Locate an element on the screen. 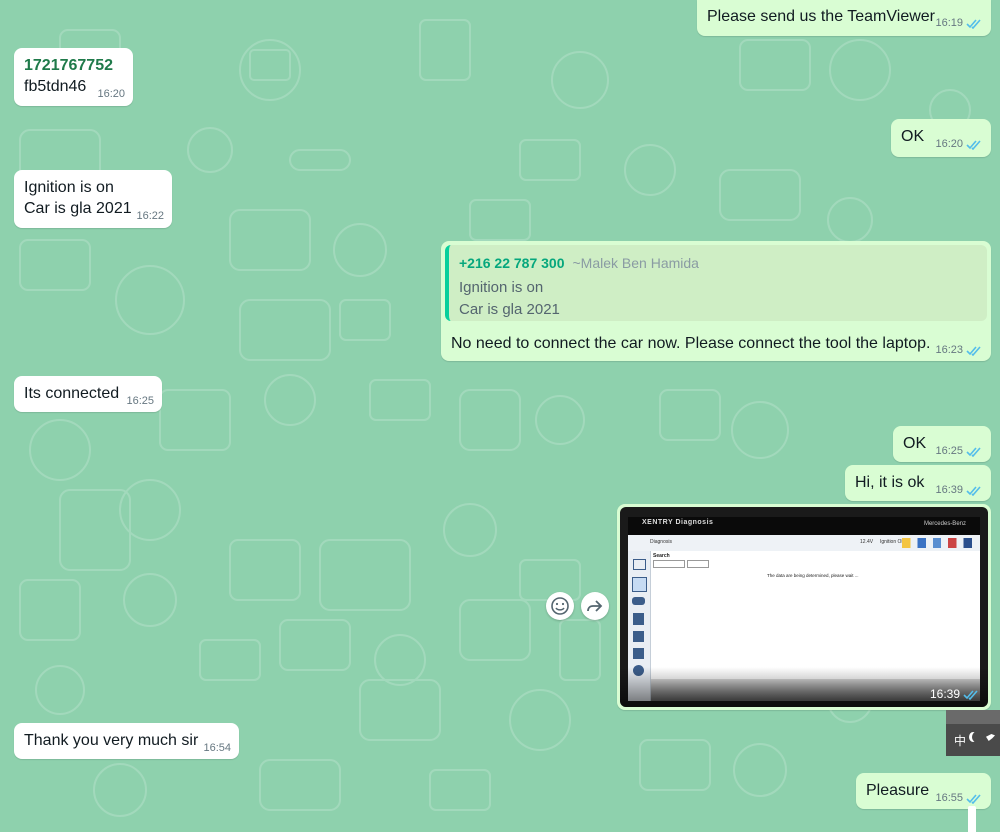  xentry-toolbar: Diagnosis 12.4V Ignition ON is located at coordinates (804, 543).